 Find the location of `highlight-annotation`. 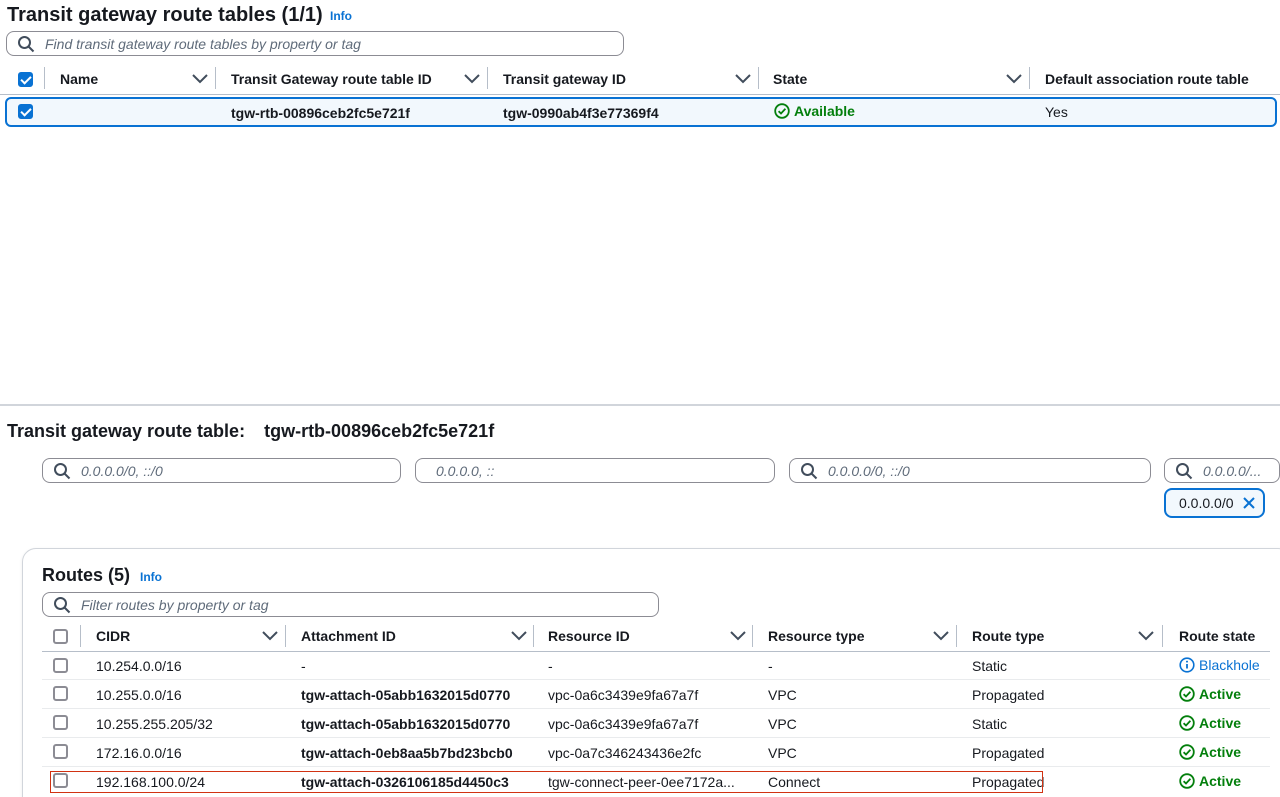

highlight-annotation is located at coordinates (546, 782).